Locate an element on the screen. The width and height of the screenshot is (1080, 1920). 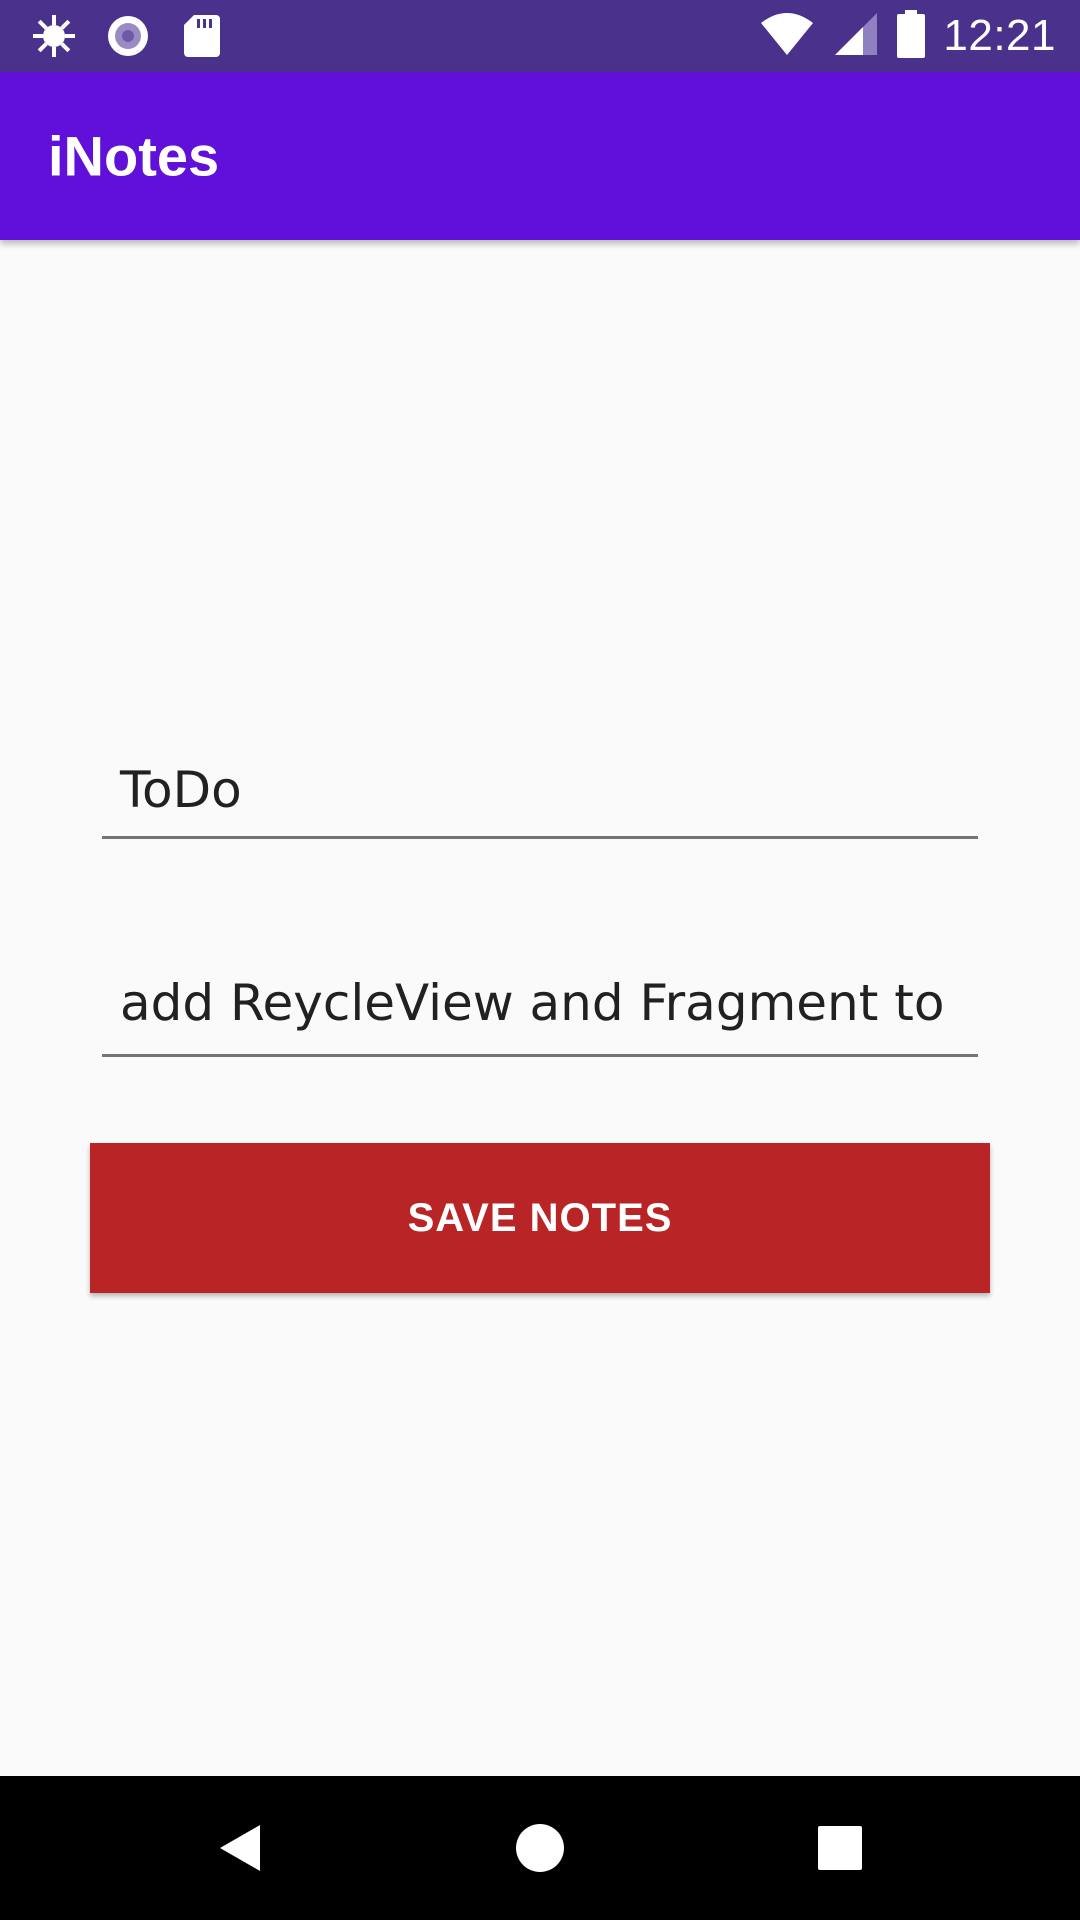
save-notes-button: SAVE NOTES is located at coordinates (540, 1218).